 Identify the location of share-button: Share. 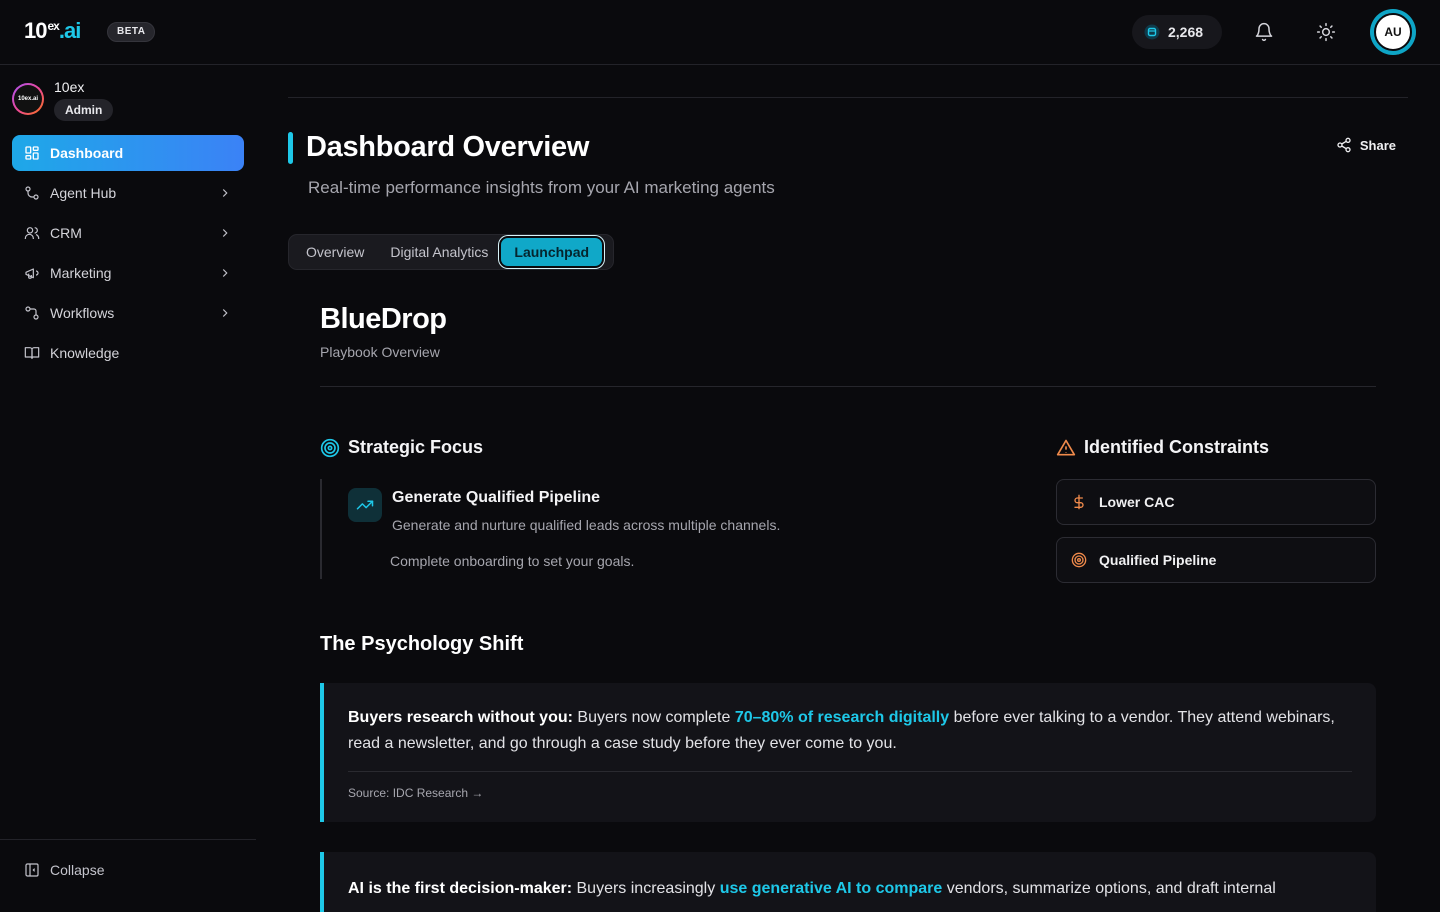
(1366, 145).